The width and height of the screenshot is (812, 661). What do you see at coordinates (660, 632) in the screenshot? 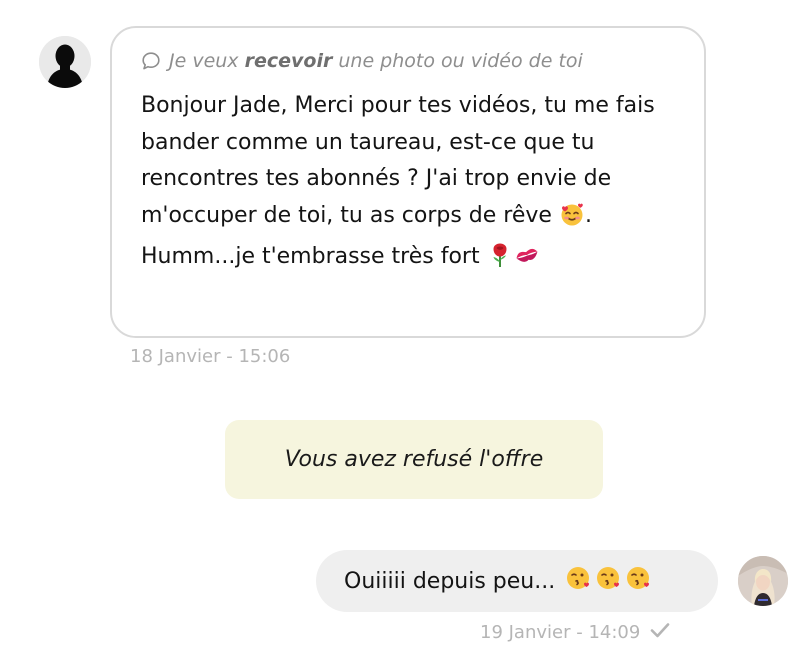
I see `checkmark-icon` at bounding box center [660, 632].